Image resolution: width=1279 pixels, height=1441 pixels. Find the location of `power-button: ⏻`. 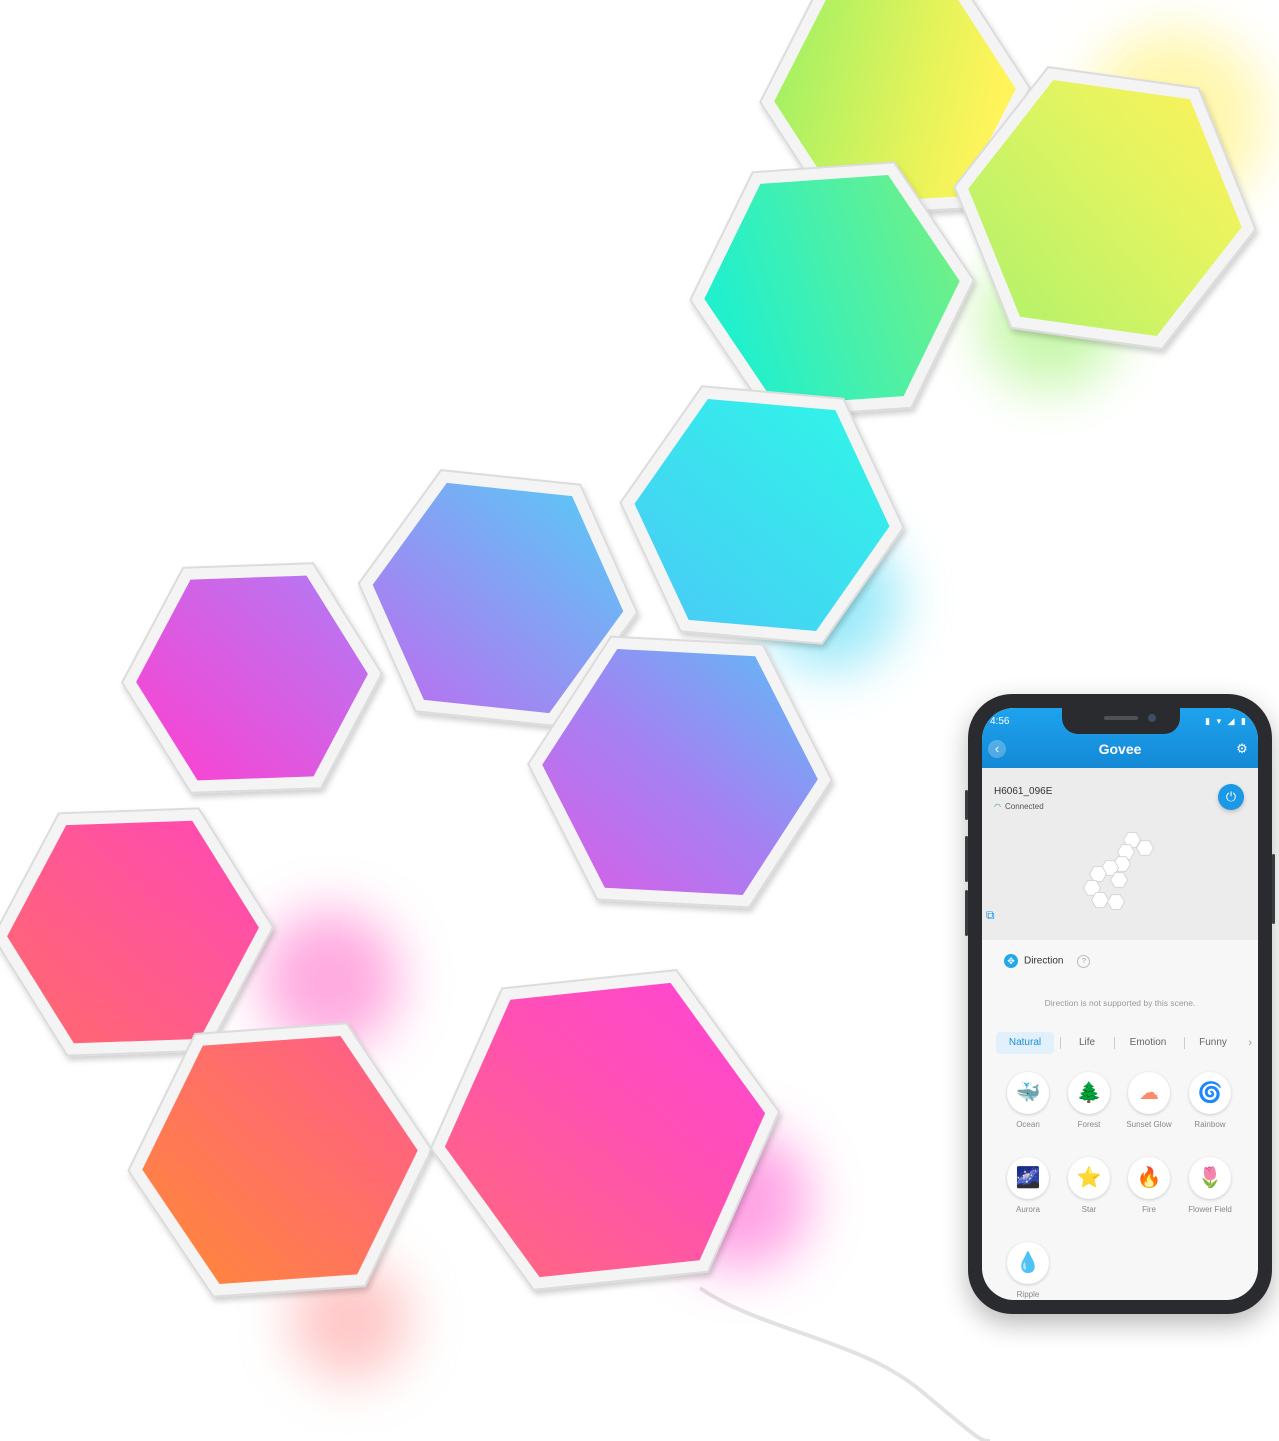

power-button: ⏻ is located at coordinates (1231, 797).